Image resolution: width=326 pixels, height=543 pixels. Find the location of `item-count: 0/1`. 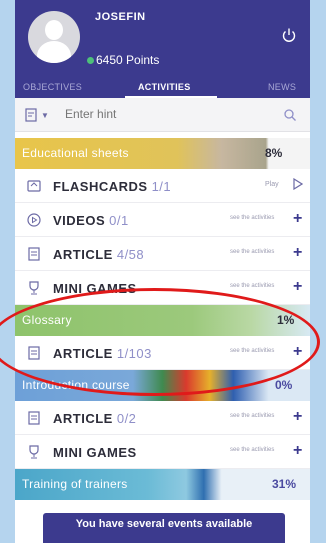

item-count: 0/1 is located at coordinates (119, 220).